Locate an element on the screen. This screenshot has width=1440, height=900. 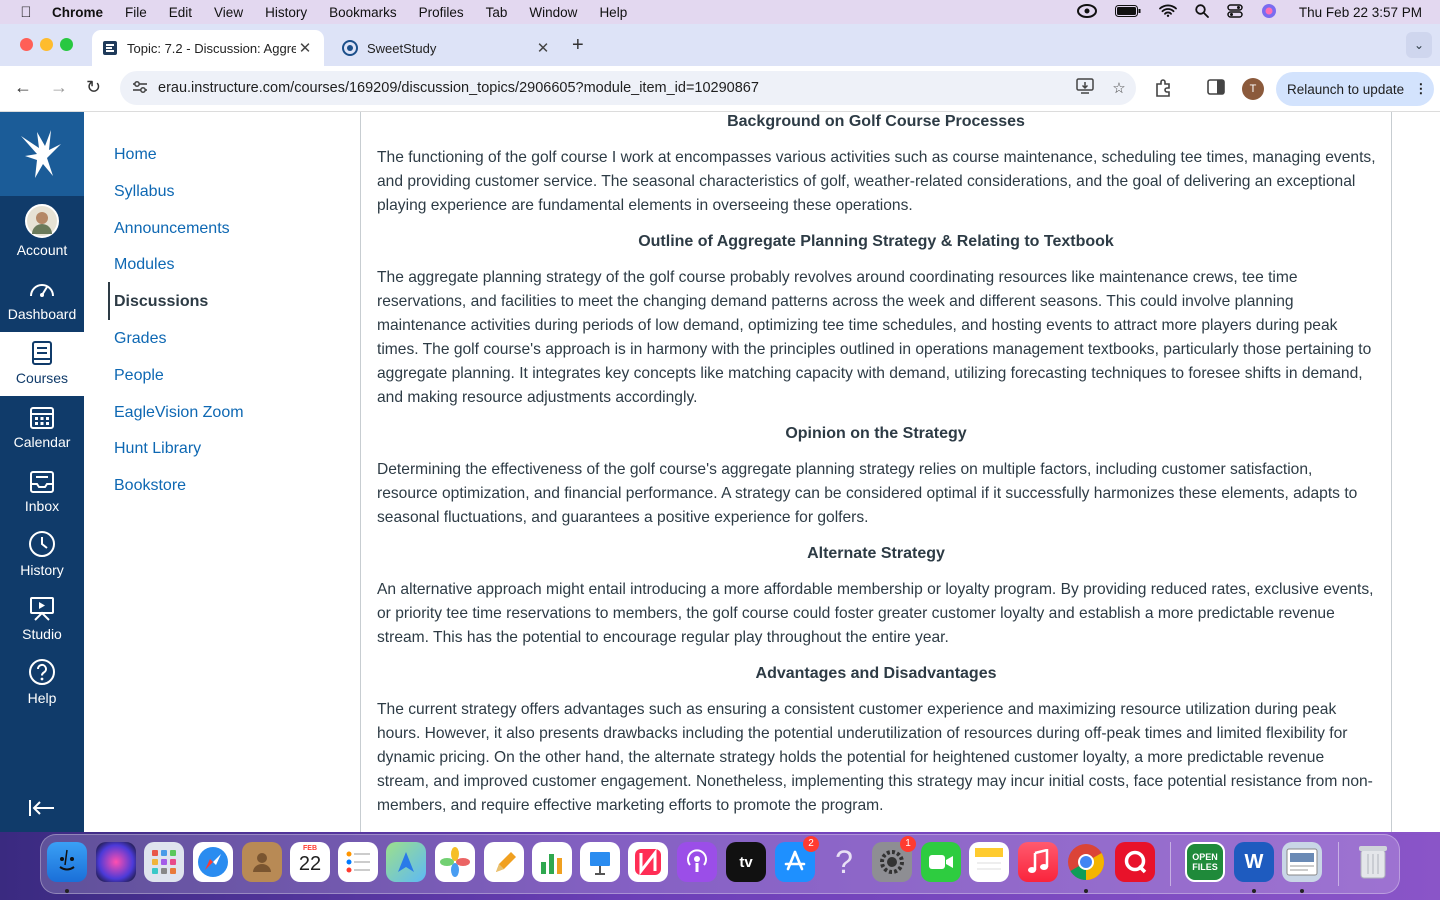
course-nav-bookstore: Bookstore is located at coordinates (150, 486).